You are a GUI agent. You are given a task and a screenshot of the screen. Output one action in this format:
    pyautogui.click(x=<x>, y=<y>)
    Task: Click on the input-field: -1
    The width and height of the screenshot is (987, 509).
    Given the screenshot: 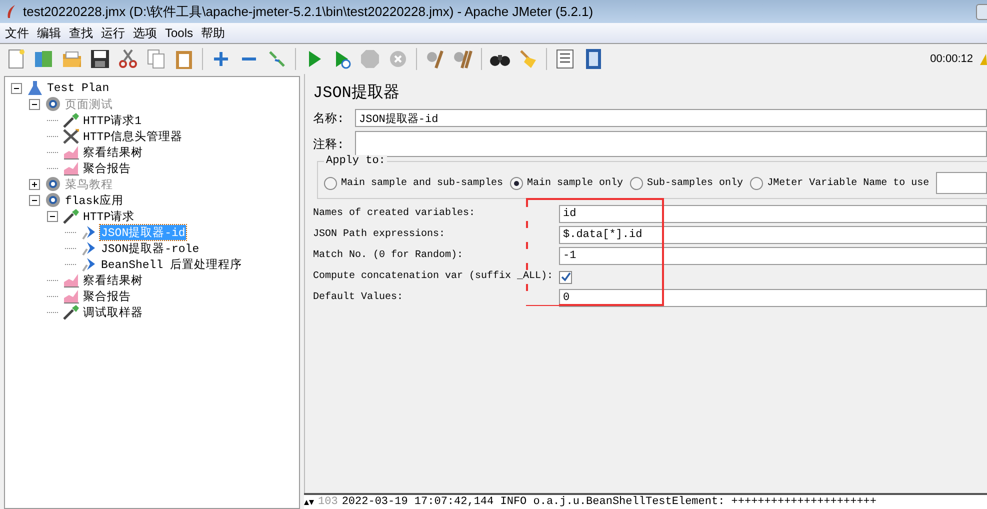 What is the action you would take?
    pyautogui.click(x=773, y=256)
    